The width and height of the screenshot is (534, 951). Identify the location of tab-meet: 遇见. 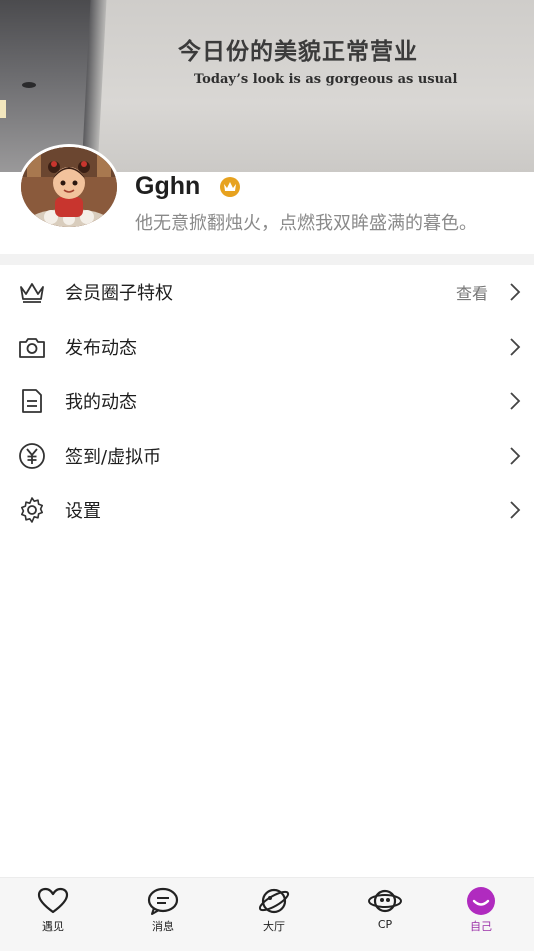
(53, 914).